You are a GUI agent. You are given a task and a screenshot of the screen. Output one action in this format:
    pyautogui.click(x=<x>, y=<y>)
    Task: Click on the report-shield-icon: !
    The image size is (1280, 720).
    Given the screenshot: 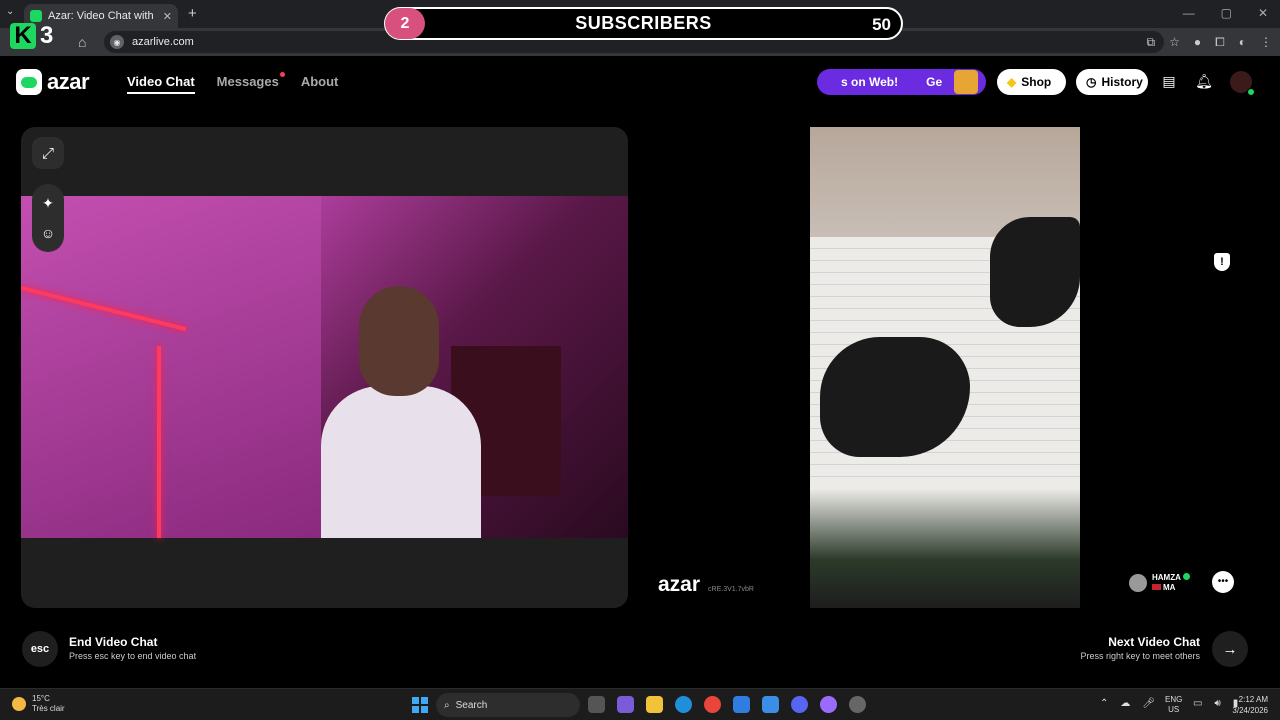 What is the action you would take?
    pyautogui.click(x=1222, y=262)
    